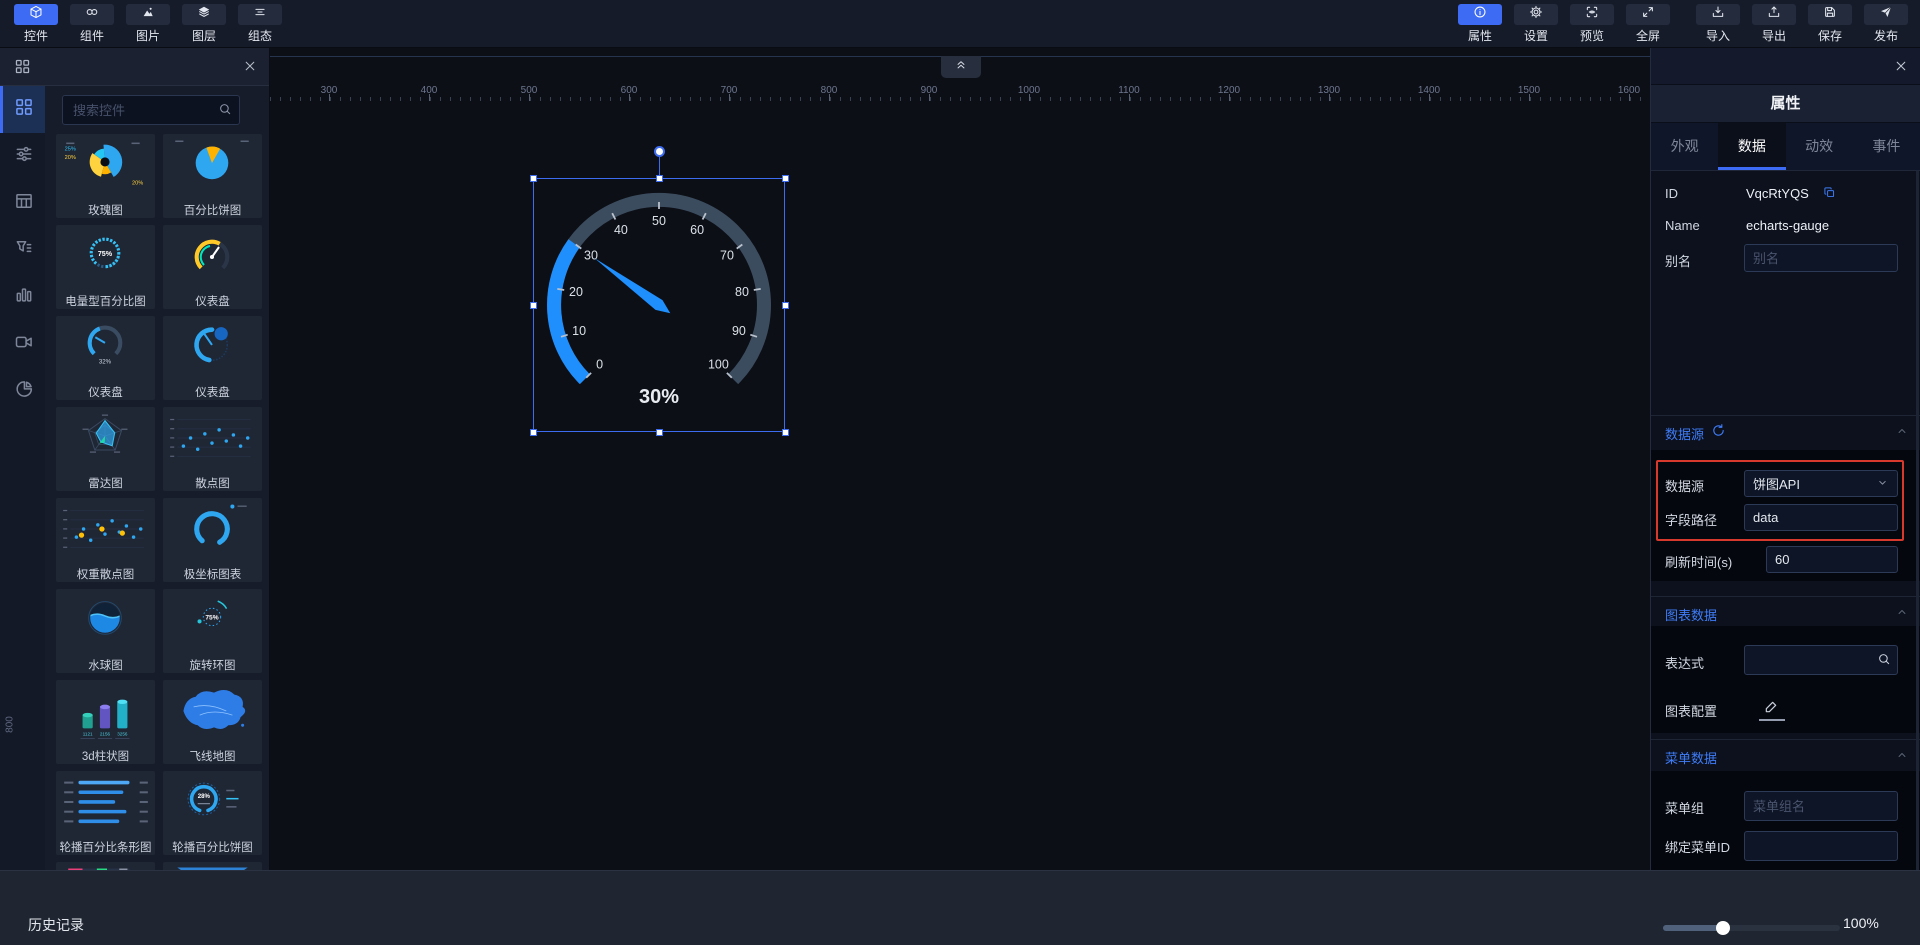  Describe the element at coordinates (1821, 517) in the screenshot. I see `fieldpath-input` at that location.